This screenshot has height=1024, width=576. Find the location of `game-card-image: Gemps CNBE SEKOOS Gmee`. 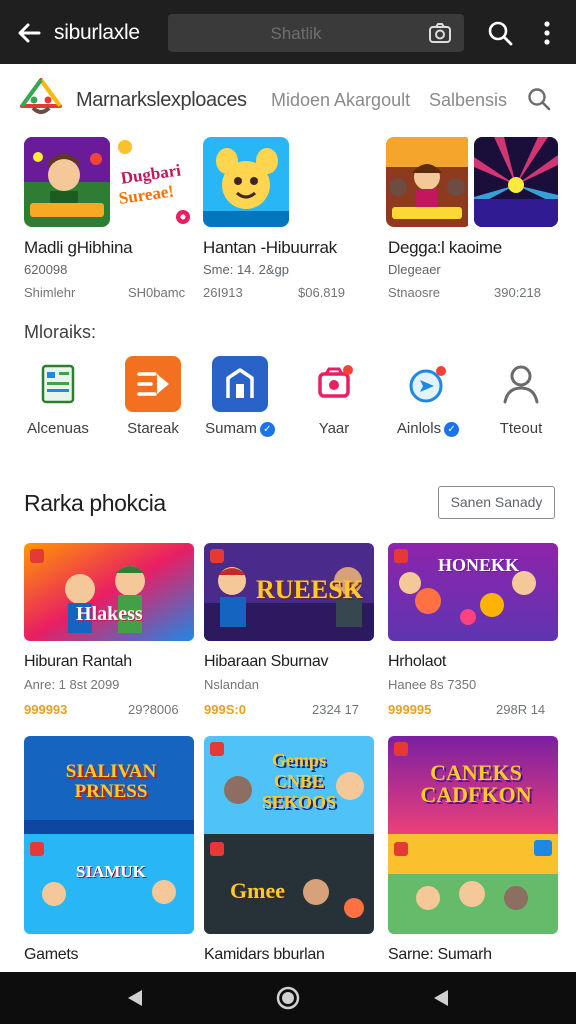

game-card-image: Gemps CNBE SEKOOS Gmee is located at coordinates (289, 835).